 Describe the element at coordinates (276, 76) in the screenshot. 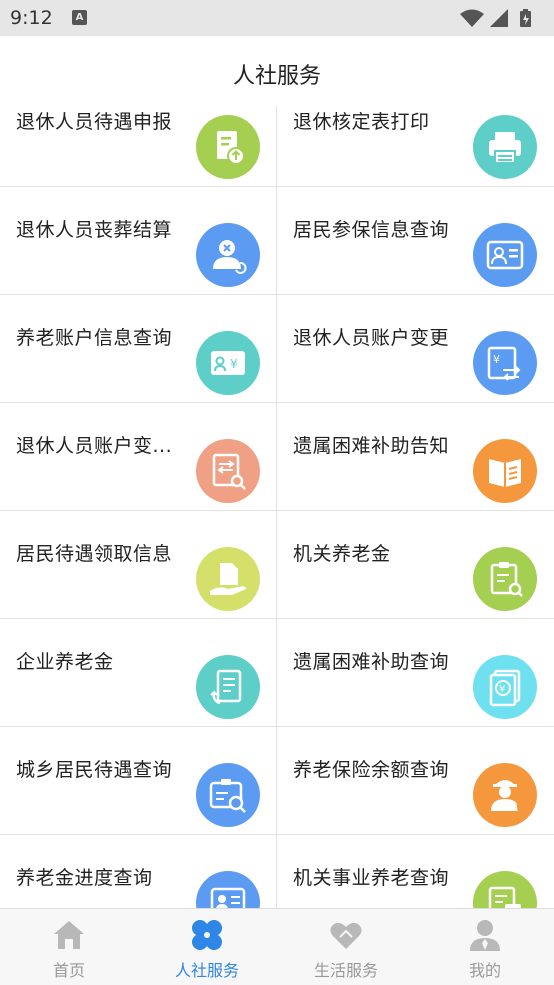

I see `page-title: 人社服务` at that location.